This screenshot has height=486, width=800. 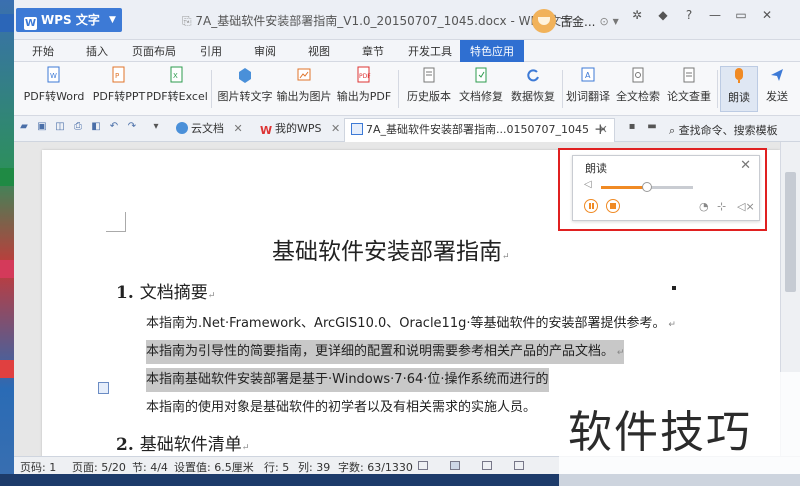 I want to click on fulltext-search-label: 全文检索, so click(x=638, y=96).